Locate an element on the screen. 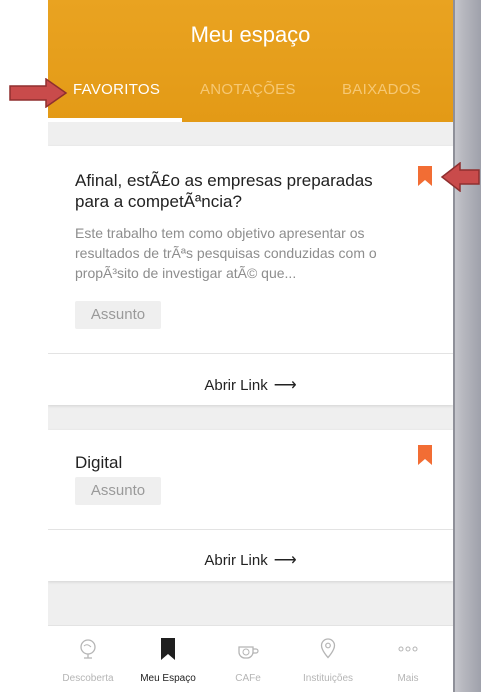 This screenshot has height=692, width=481. nav-label: Instituições is located at coordinates (328, 678).